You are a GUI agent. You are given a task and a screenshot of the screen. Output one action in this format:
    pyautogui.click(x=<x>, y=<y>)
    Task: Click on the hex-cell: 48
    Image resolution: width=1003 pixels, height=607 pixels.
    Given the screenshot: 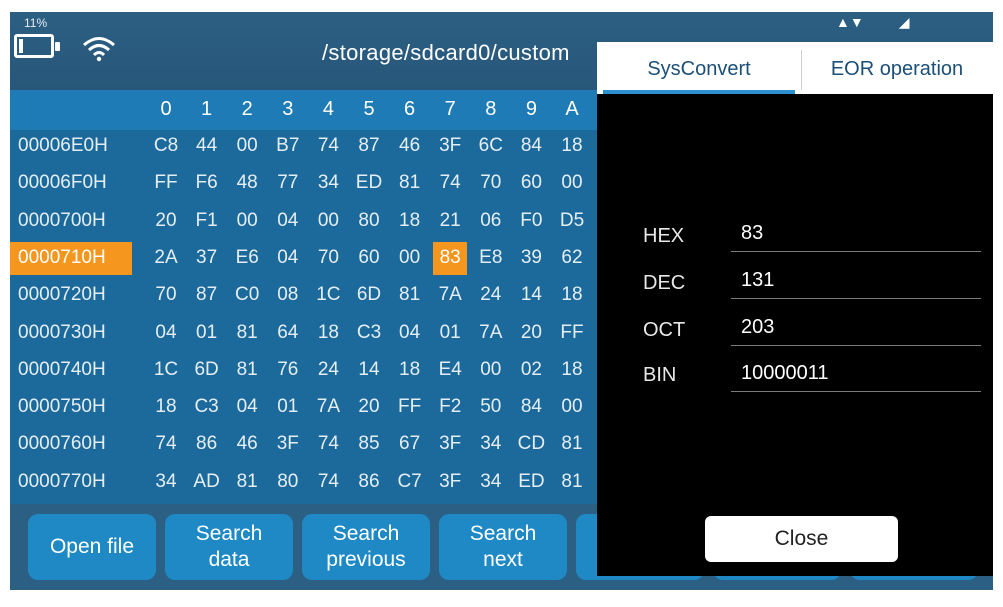 What is the action you would take?
    pyautogui.click(x=247, y=183)
    